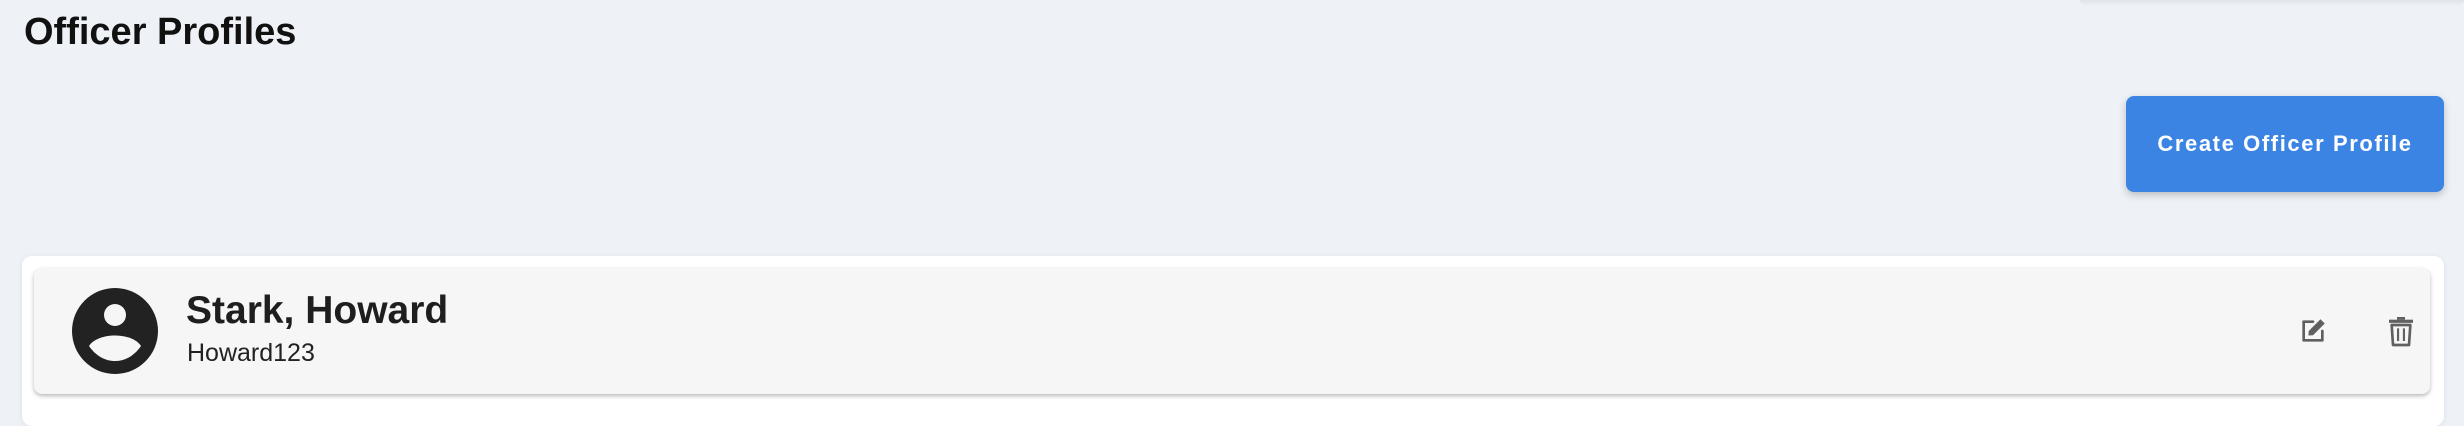 The width and height of the screenshot is (2464, 426). Describe the element at coordinates (115, 331) in the screenshot. I see `account-circle-icon` at that location.